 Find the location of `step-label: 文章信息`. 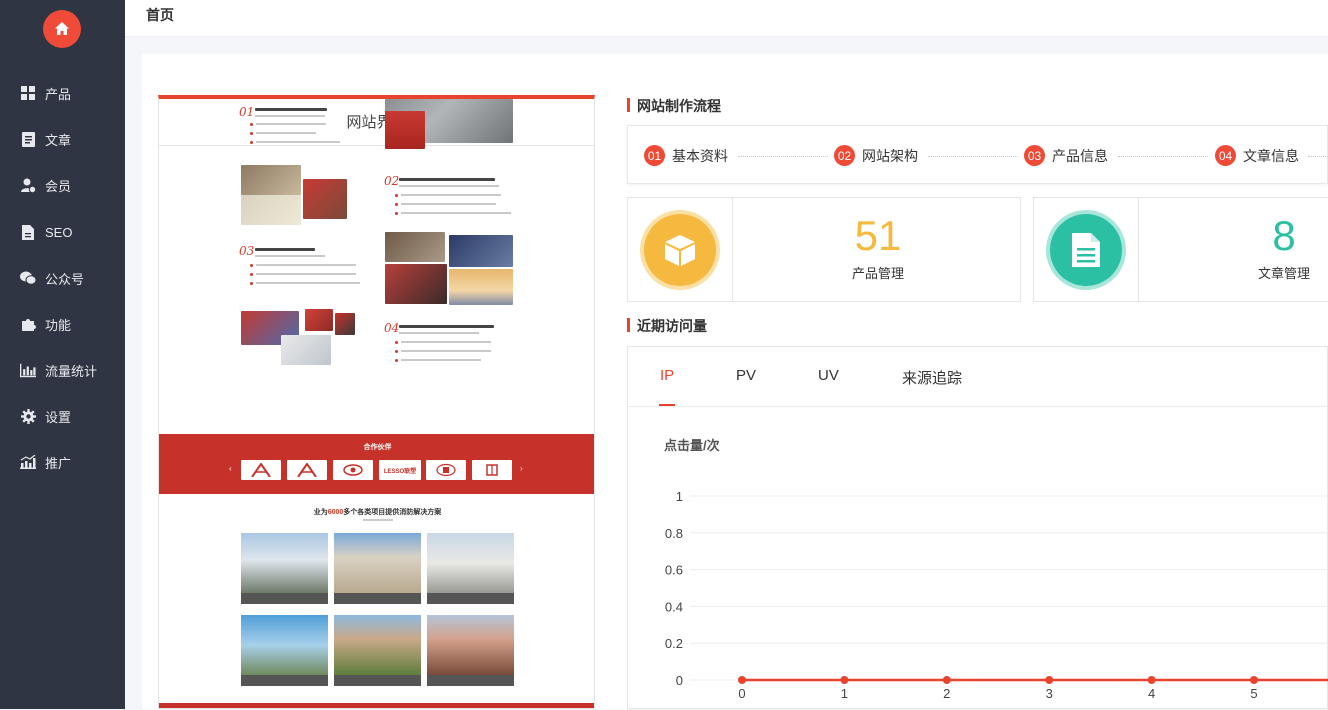

step-label: 文章信息 is located at coordinates (1271, 155).